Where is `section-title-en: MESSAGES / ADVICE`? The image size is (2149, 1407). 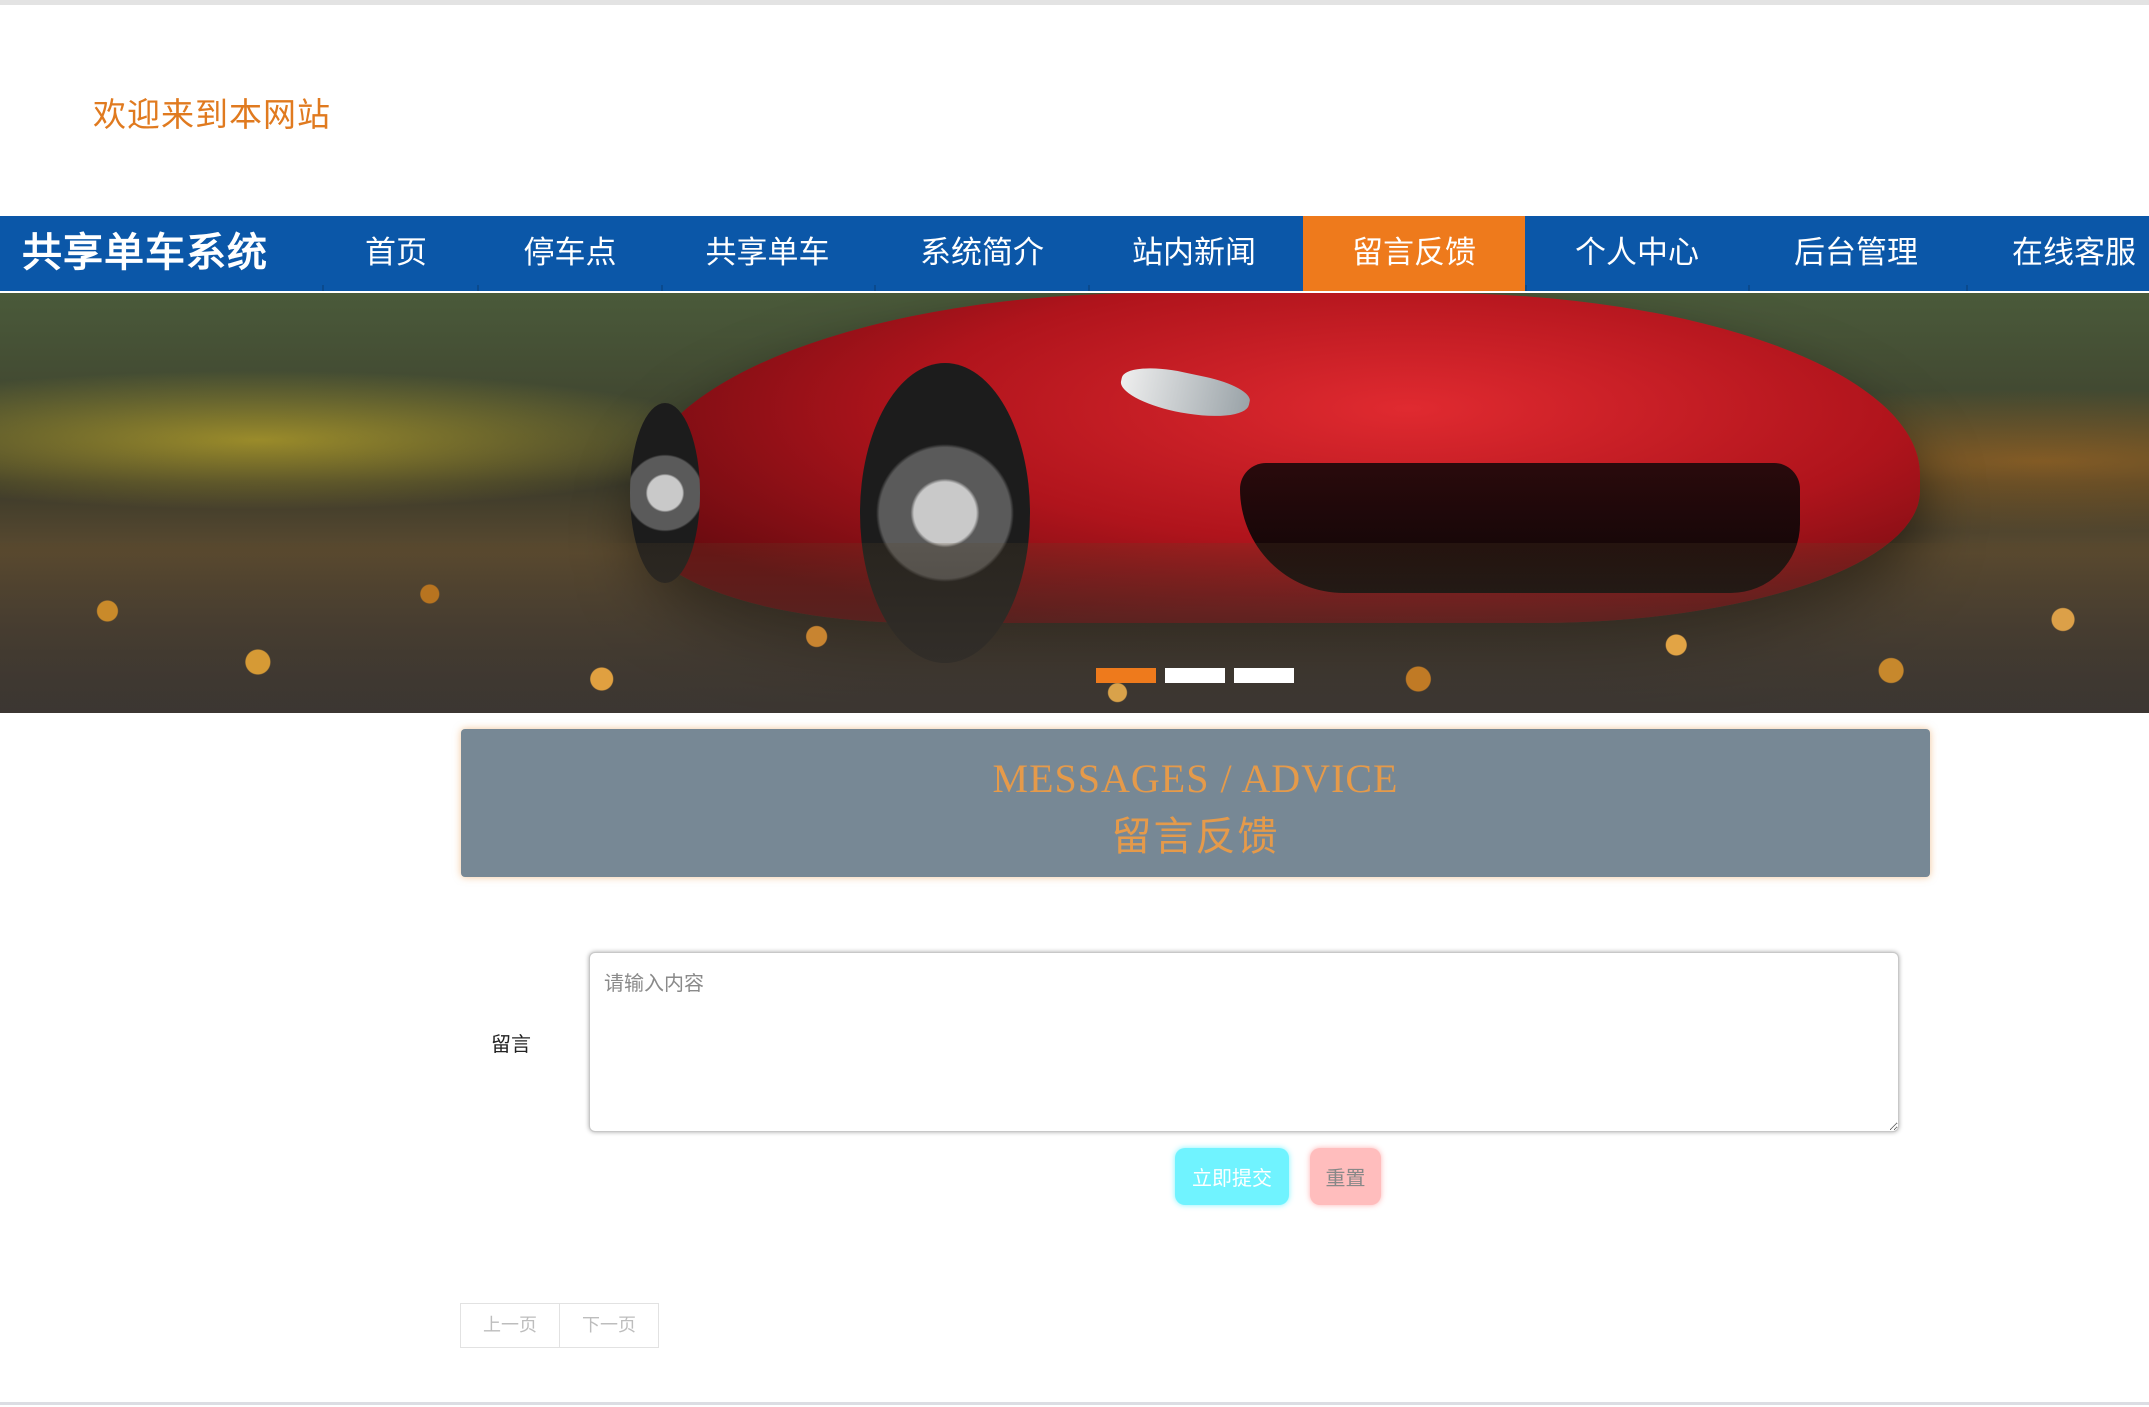 section-title-en: MESSAGES / ADVICE is located at coordinates (1195, 778).